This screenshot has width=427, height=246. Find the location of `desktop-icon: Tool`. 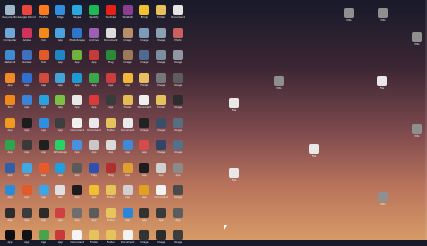

desktop-icon: Tool is located at coordinates (10, 103).